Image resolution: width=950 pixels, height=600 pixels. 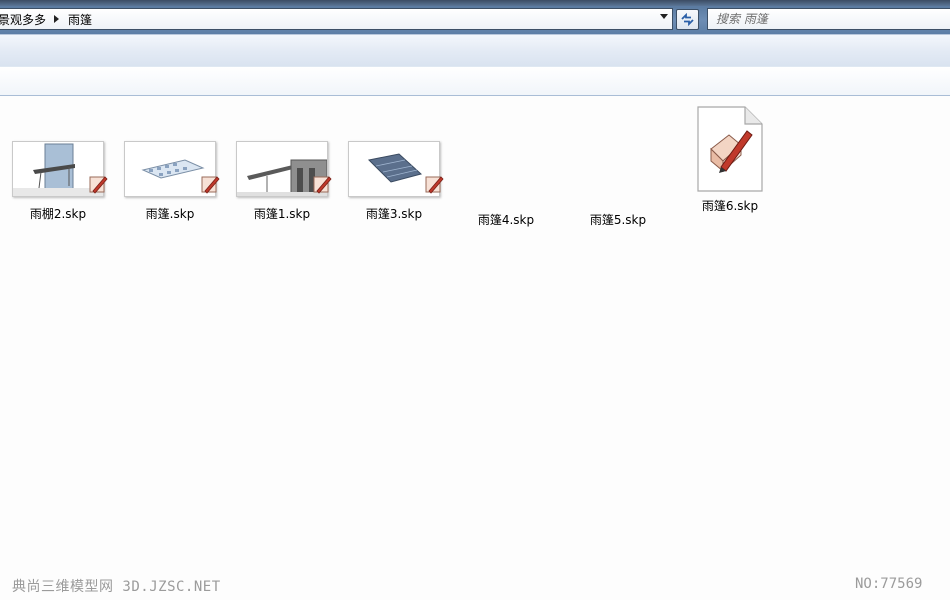 What do you see at coordinates (618, 220) in the screenshot?
I see `file-name: 雨篷5.skp` at bounding box center [618, 220].